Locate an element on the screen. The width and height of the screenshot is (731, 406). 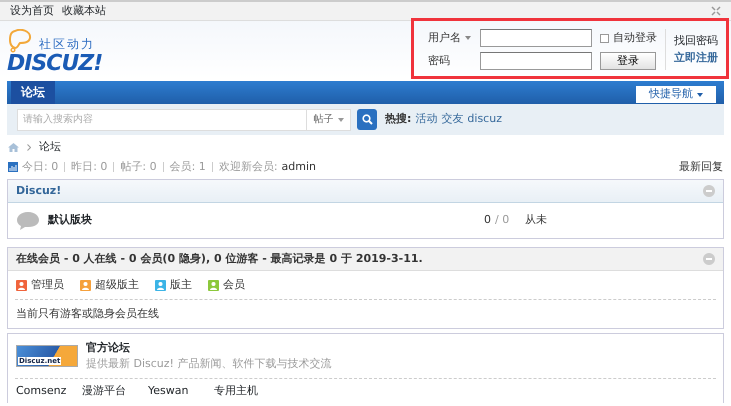
legend-label: 会员 is located at coordinates (234, 284).